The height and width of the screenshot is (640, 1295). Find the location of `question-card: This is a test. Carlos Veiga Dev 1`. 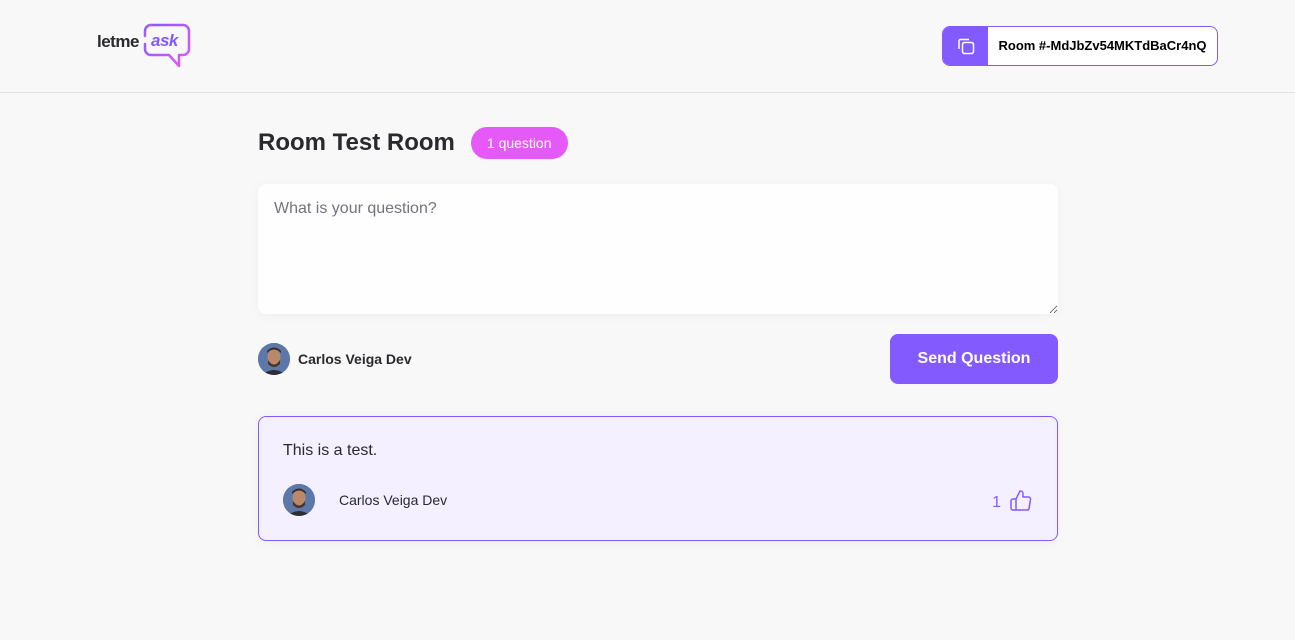

question-card: This is a test. Carlos Veiga Dev 1 is located at coordinates (658, 478).